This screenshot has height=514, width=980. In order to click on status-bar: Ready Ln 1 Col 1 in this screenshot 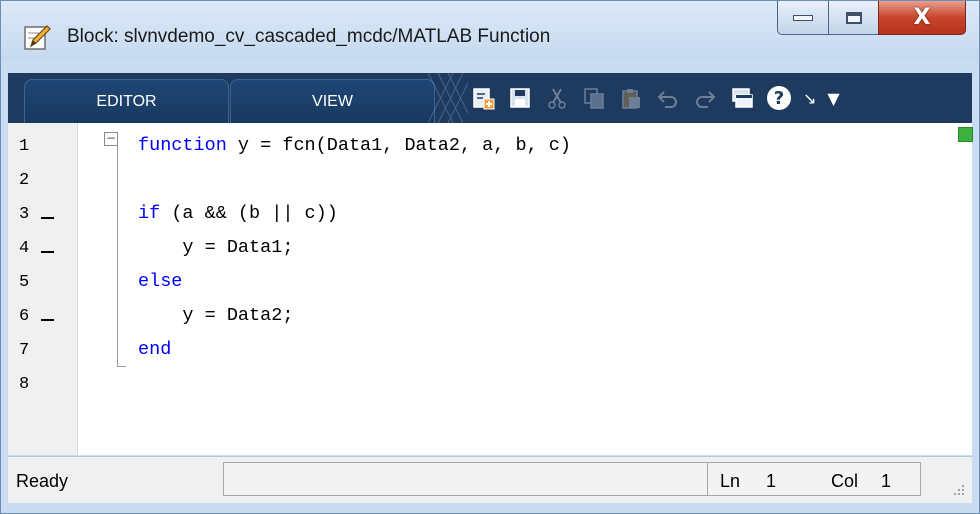, I will do `click(490, 479)`.